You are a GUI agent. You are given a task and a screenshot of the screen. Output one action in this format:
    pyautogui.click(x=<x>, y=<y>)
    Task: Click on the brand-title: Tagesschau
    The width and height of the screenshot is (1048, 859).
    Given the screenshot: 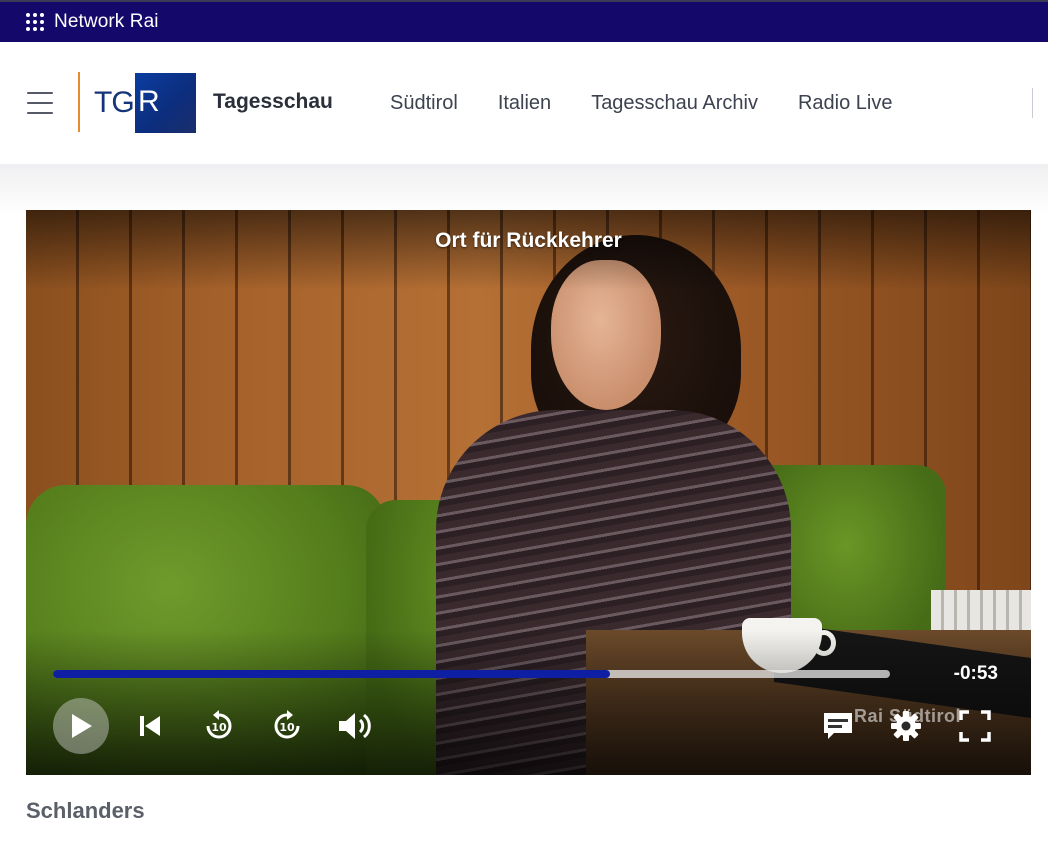 What is the action you would take?
    pyautogui.click(x=273, y=102)
    